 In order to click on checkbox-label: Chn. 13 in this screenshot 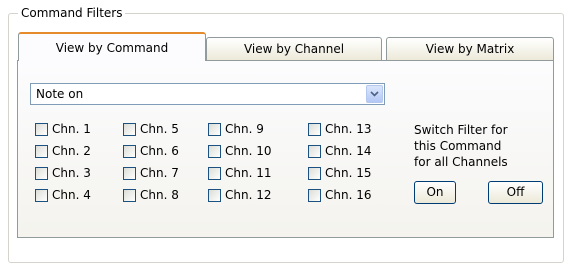, I will do `click(348, 128)`.